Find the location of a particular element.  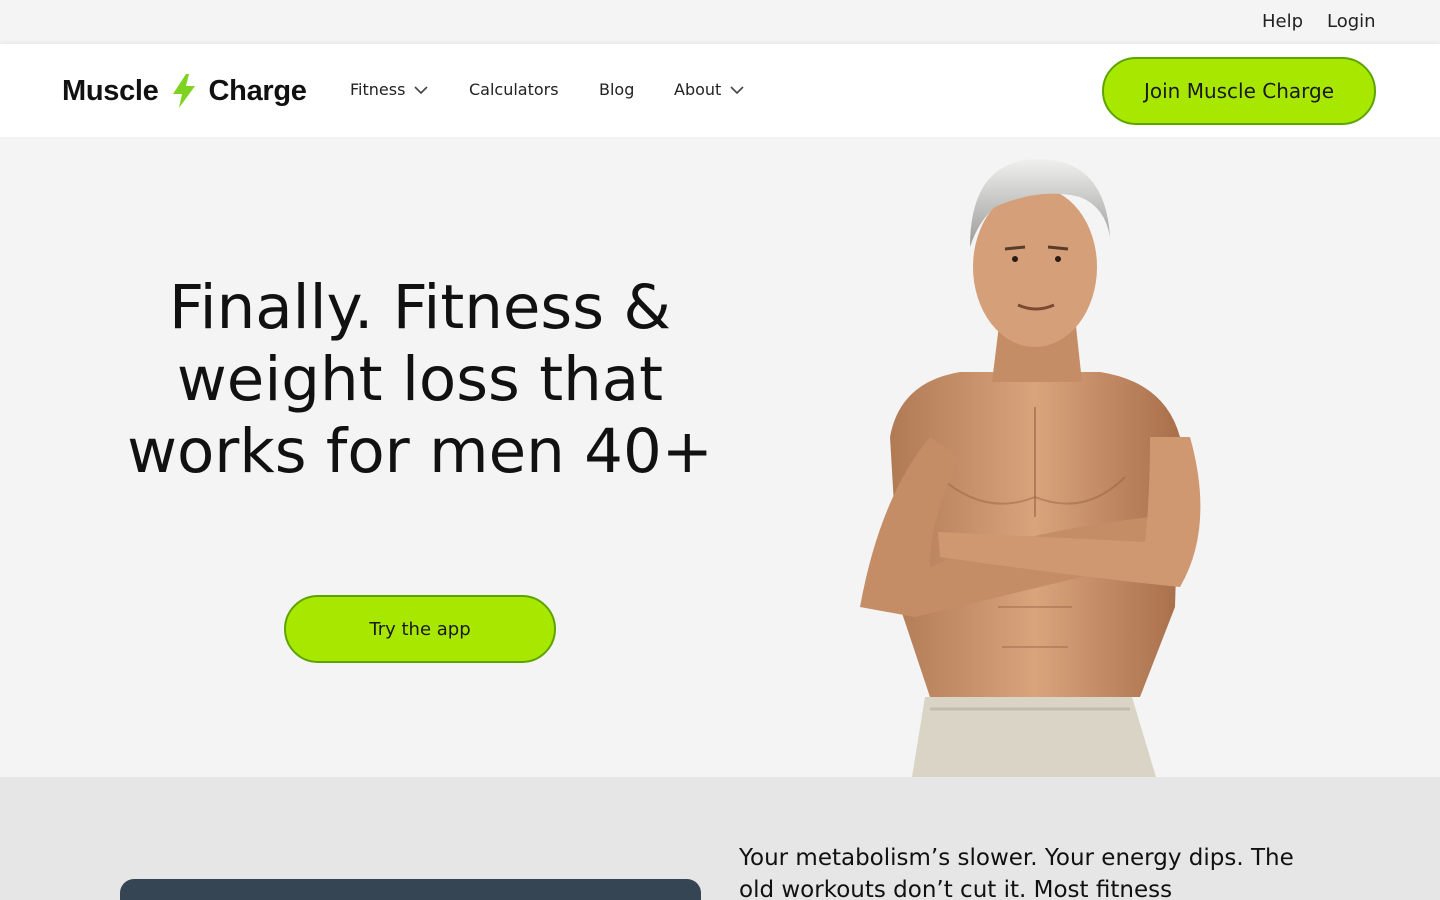

nav-fitness-label: Fitness is located at coordinates (378, 89).